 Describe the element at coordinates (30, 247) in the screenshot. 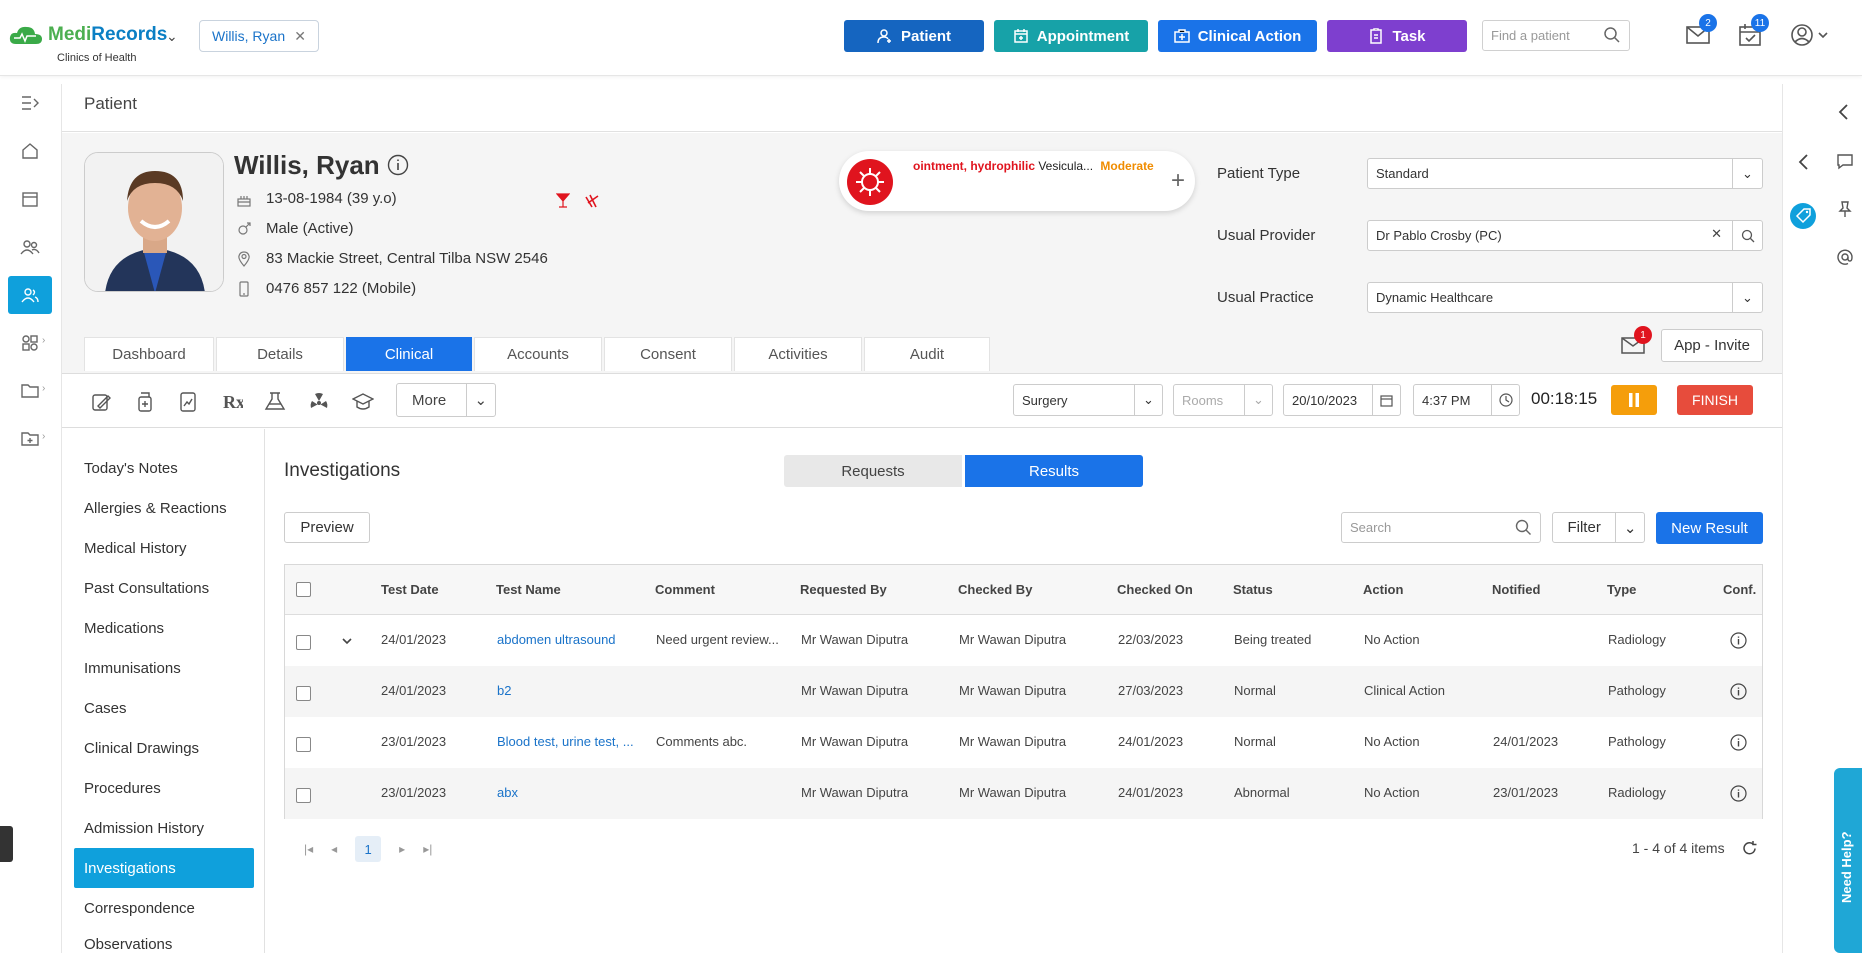

I see `people-icon` at that location.